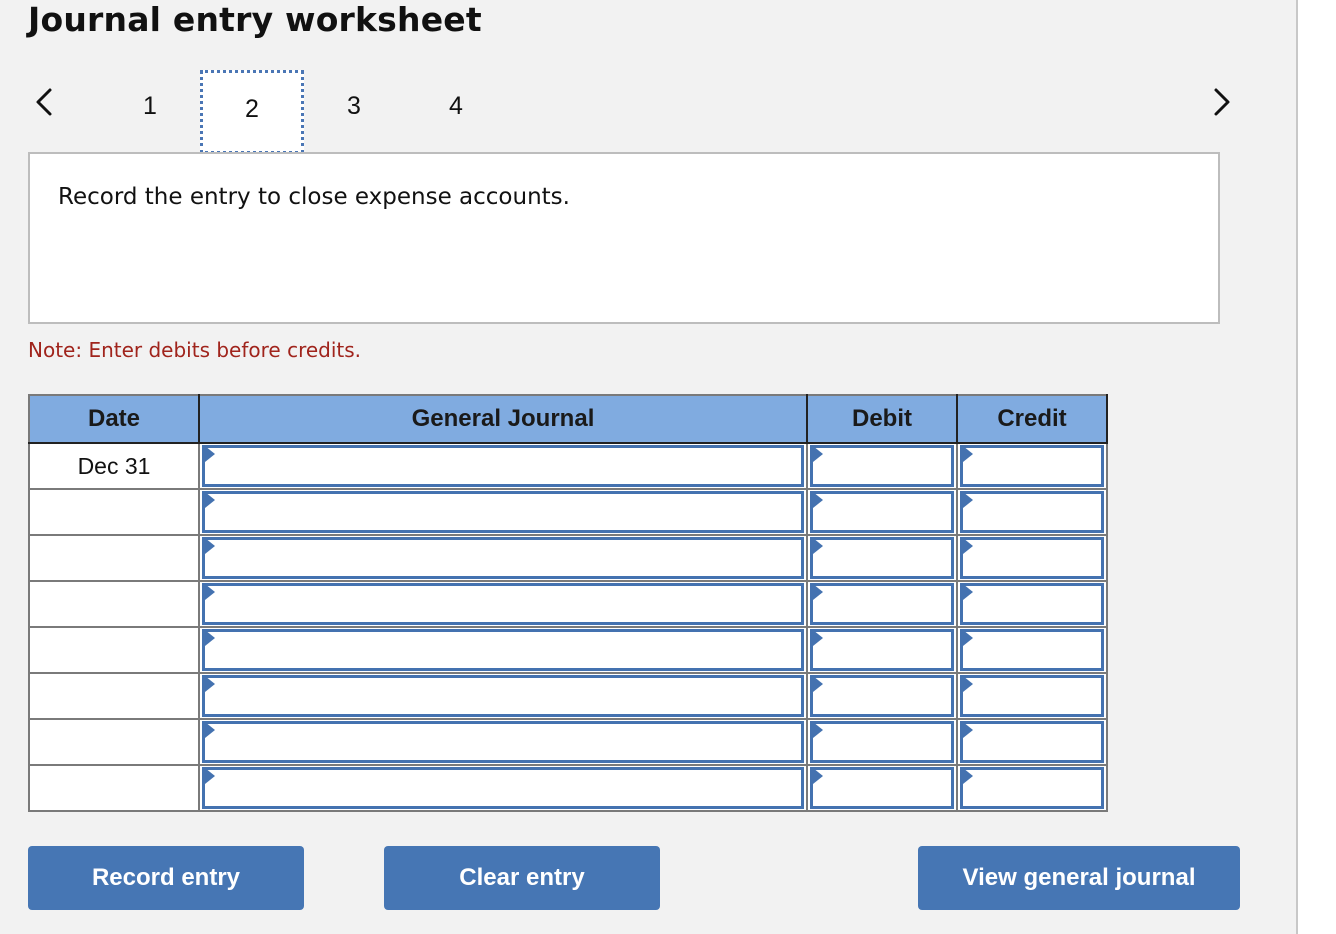 This screenshot has height=934, width=1336. What do you see at coordinates (1079, 878) in the screenshot?
I see `view-general-journal-button: View general journal` at bounding box center [1079, 878].